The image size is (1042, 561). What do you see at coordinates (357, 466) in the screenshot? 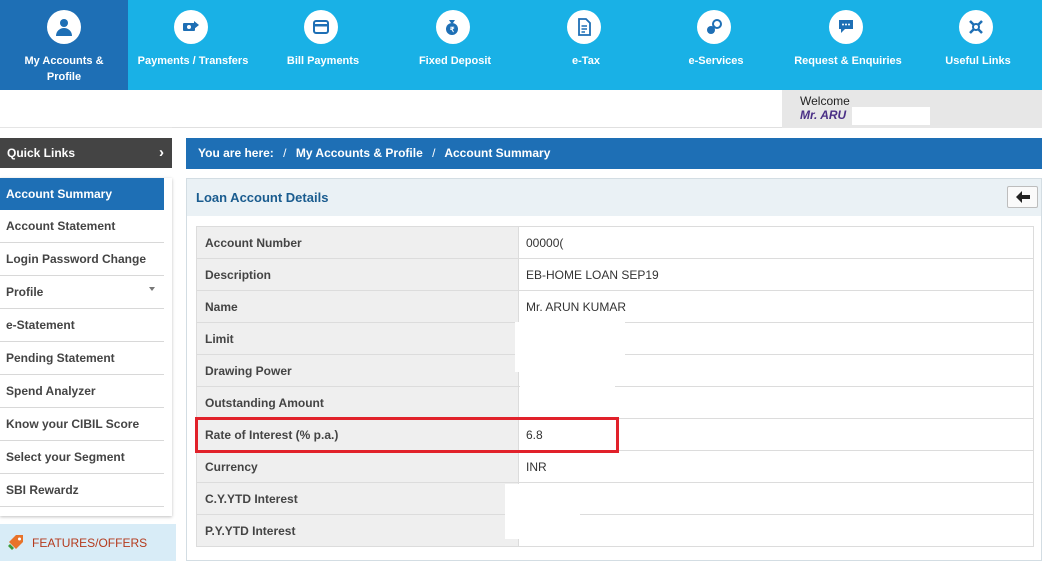
I see `row-label: Currency` at bounding box center [357, 466].